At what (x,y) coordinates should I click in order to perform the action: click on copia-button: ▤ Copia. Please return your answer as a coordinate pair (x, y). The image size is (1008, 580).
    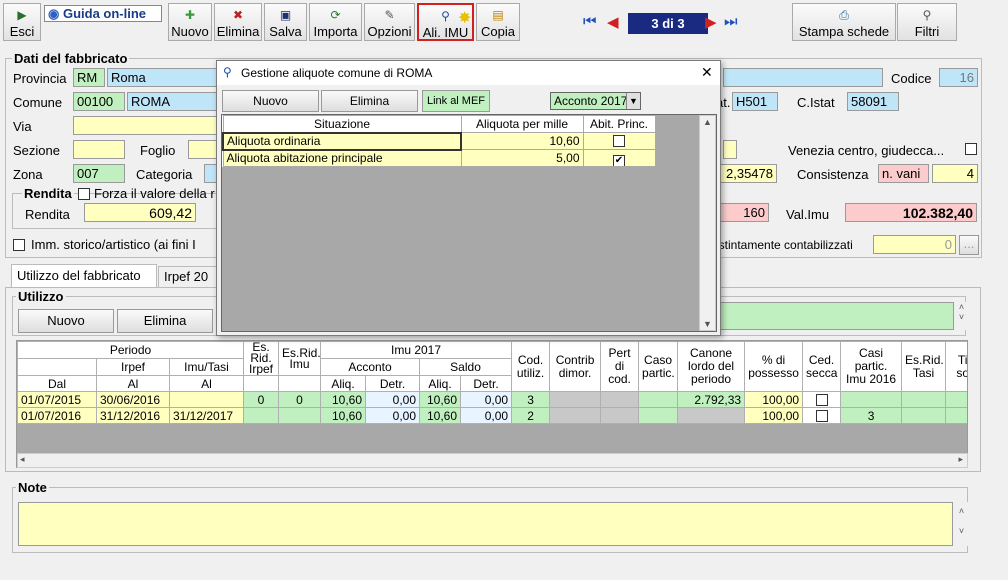
    Looking at the image, I should click on (498, 22).